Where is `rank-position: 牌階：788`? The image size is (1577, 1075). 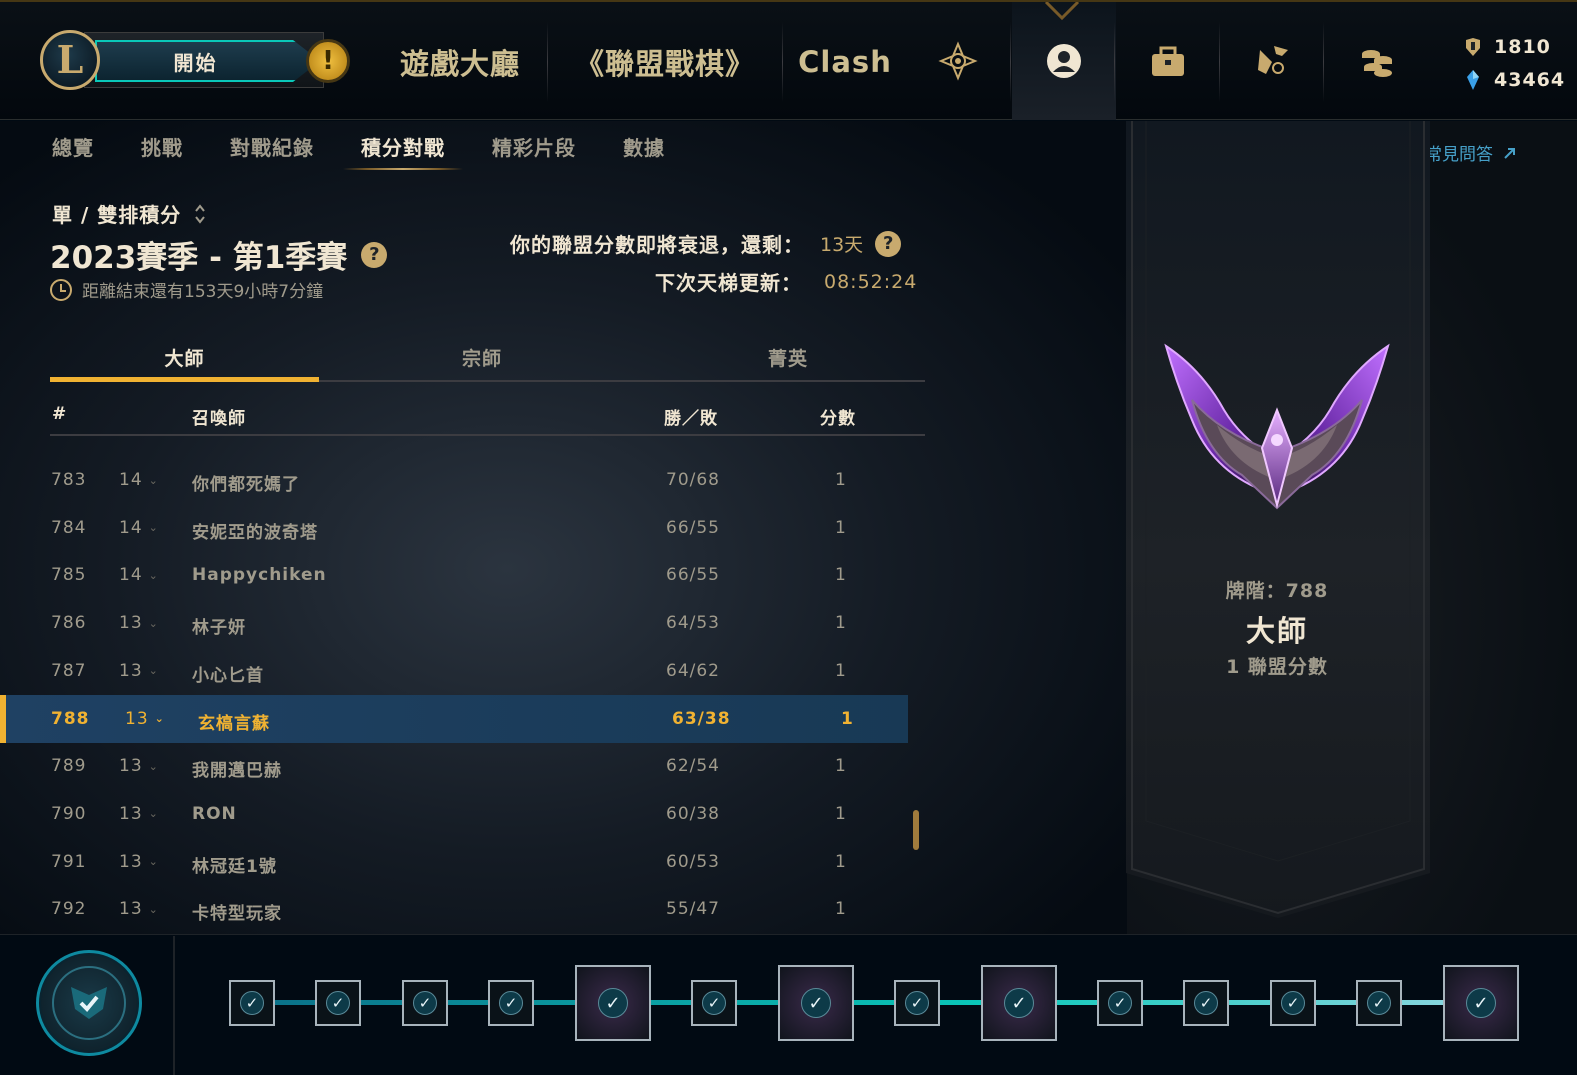
rank-position: 牌階：788 is located at coordinates (1277, 591).